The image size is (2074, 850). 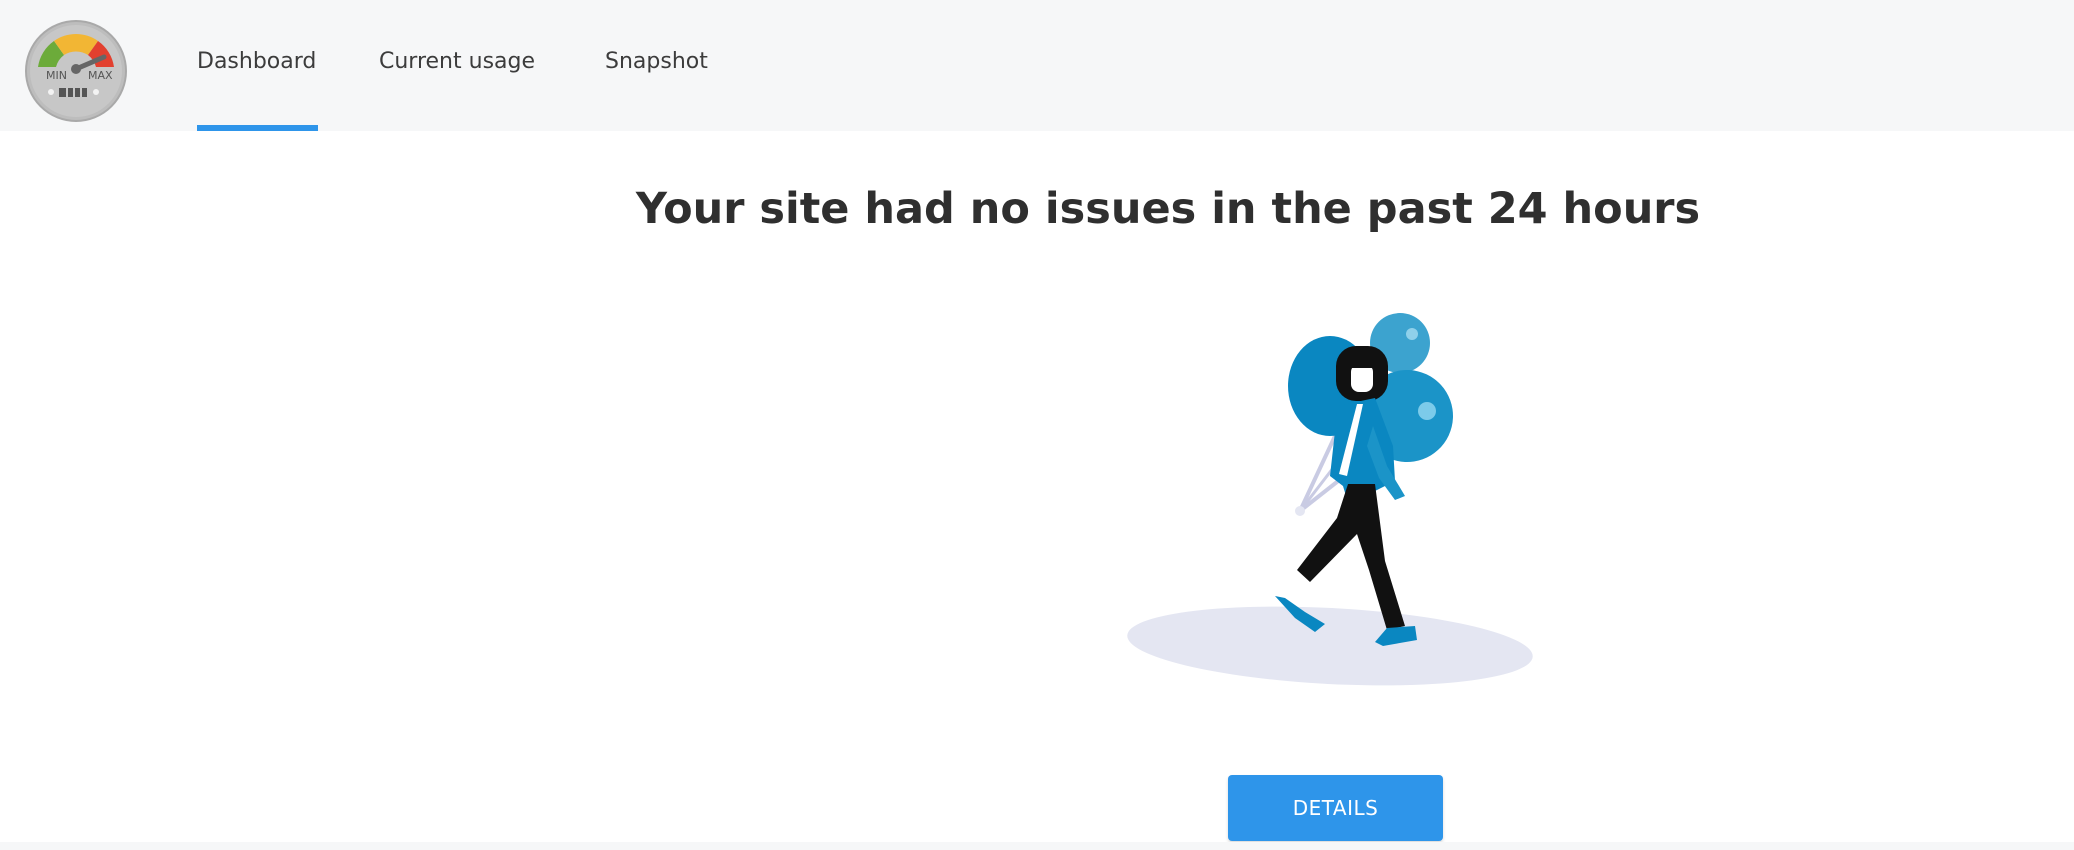 I want to click on speedometer-gauge-icon: MIN MAX, so click(x=76, y=71).